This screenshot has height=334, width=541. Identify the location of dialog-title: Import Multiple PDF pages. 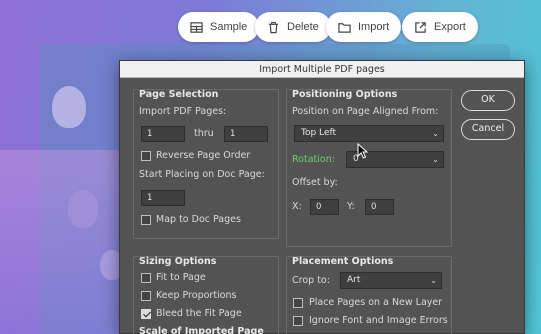
(322, 69).